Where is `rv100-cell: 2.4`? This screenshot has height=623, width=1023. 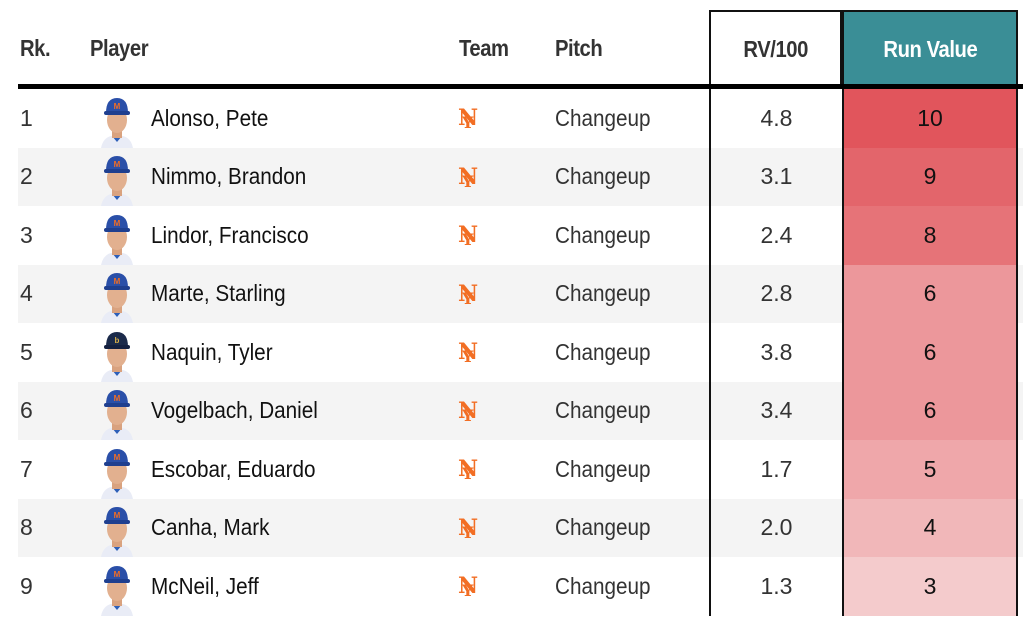
rv100-cell: 2.4 is located at coordinates (775, 235).